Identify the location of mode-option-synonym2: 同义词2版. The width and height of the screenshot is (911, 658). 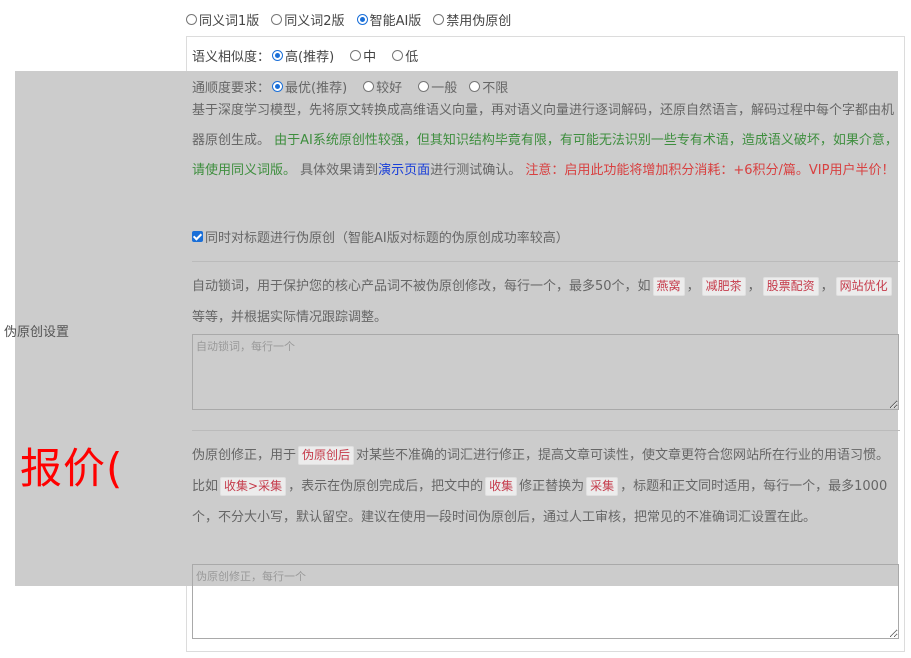
(308, 19).